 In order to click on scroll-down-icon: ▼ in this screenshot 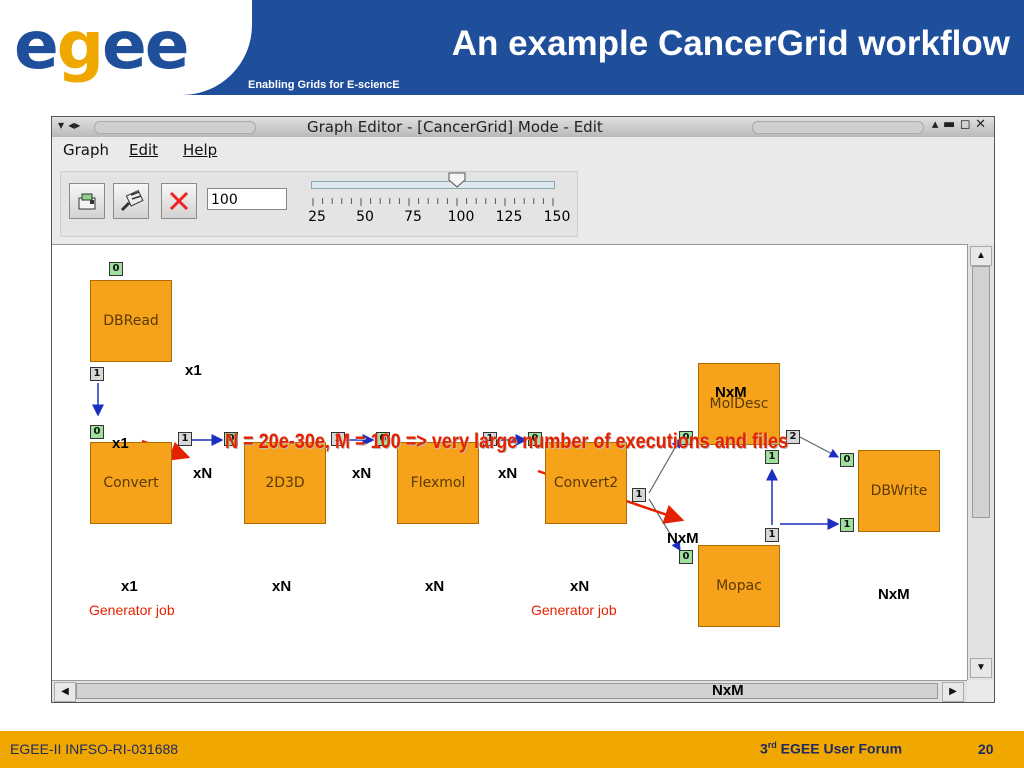, I will do `click(981, 668)`.